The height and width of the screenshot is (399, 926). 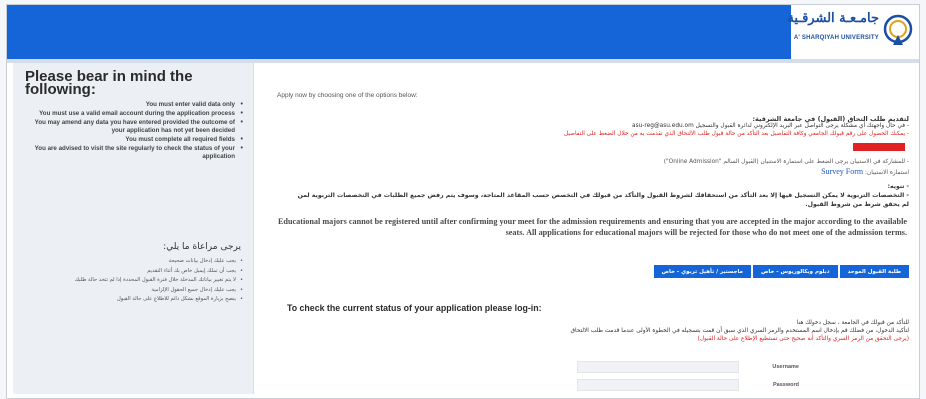 I want to click on notice-heading-arabic: - تنويه:, so click(x=898, y=186).